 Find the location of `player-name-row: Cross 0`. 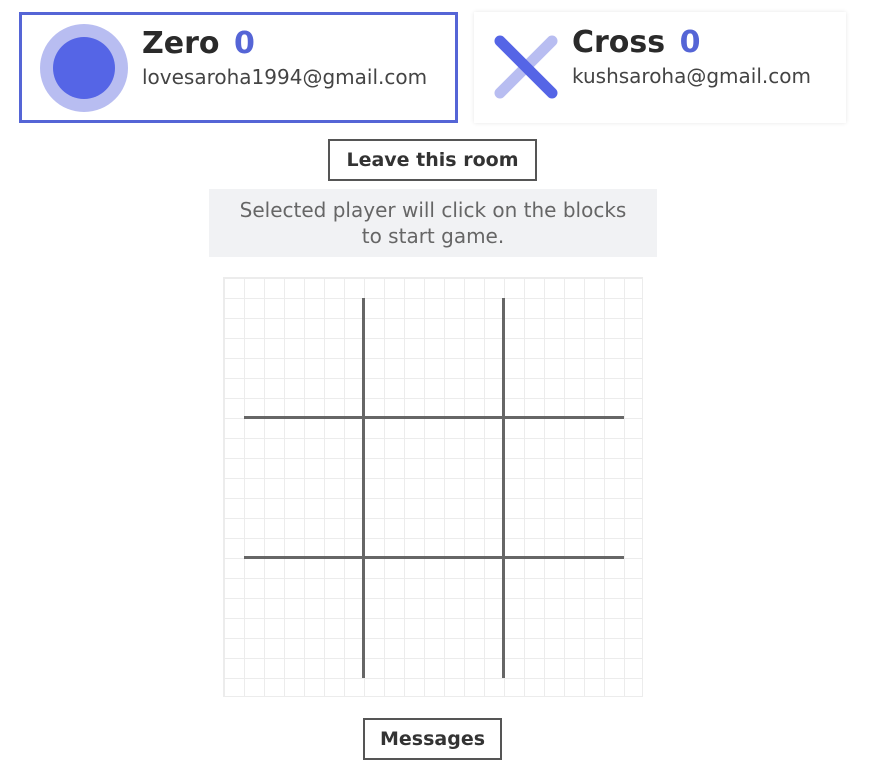

player-name-row: Cross 0 is located at coordinates (691, 43).